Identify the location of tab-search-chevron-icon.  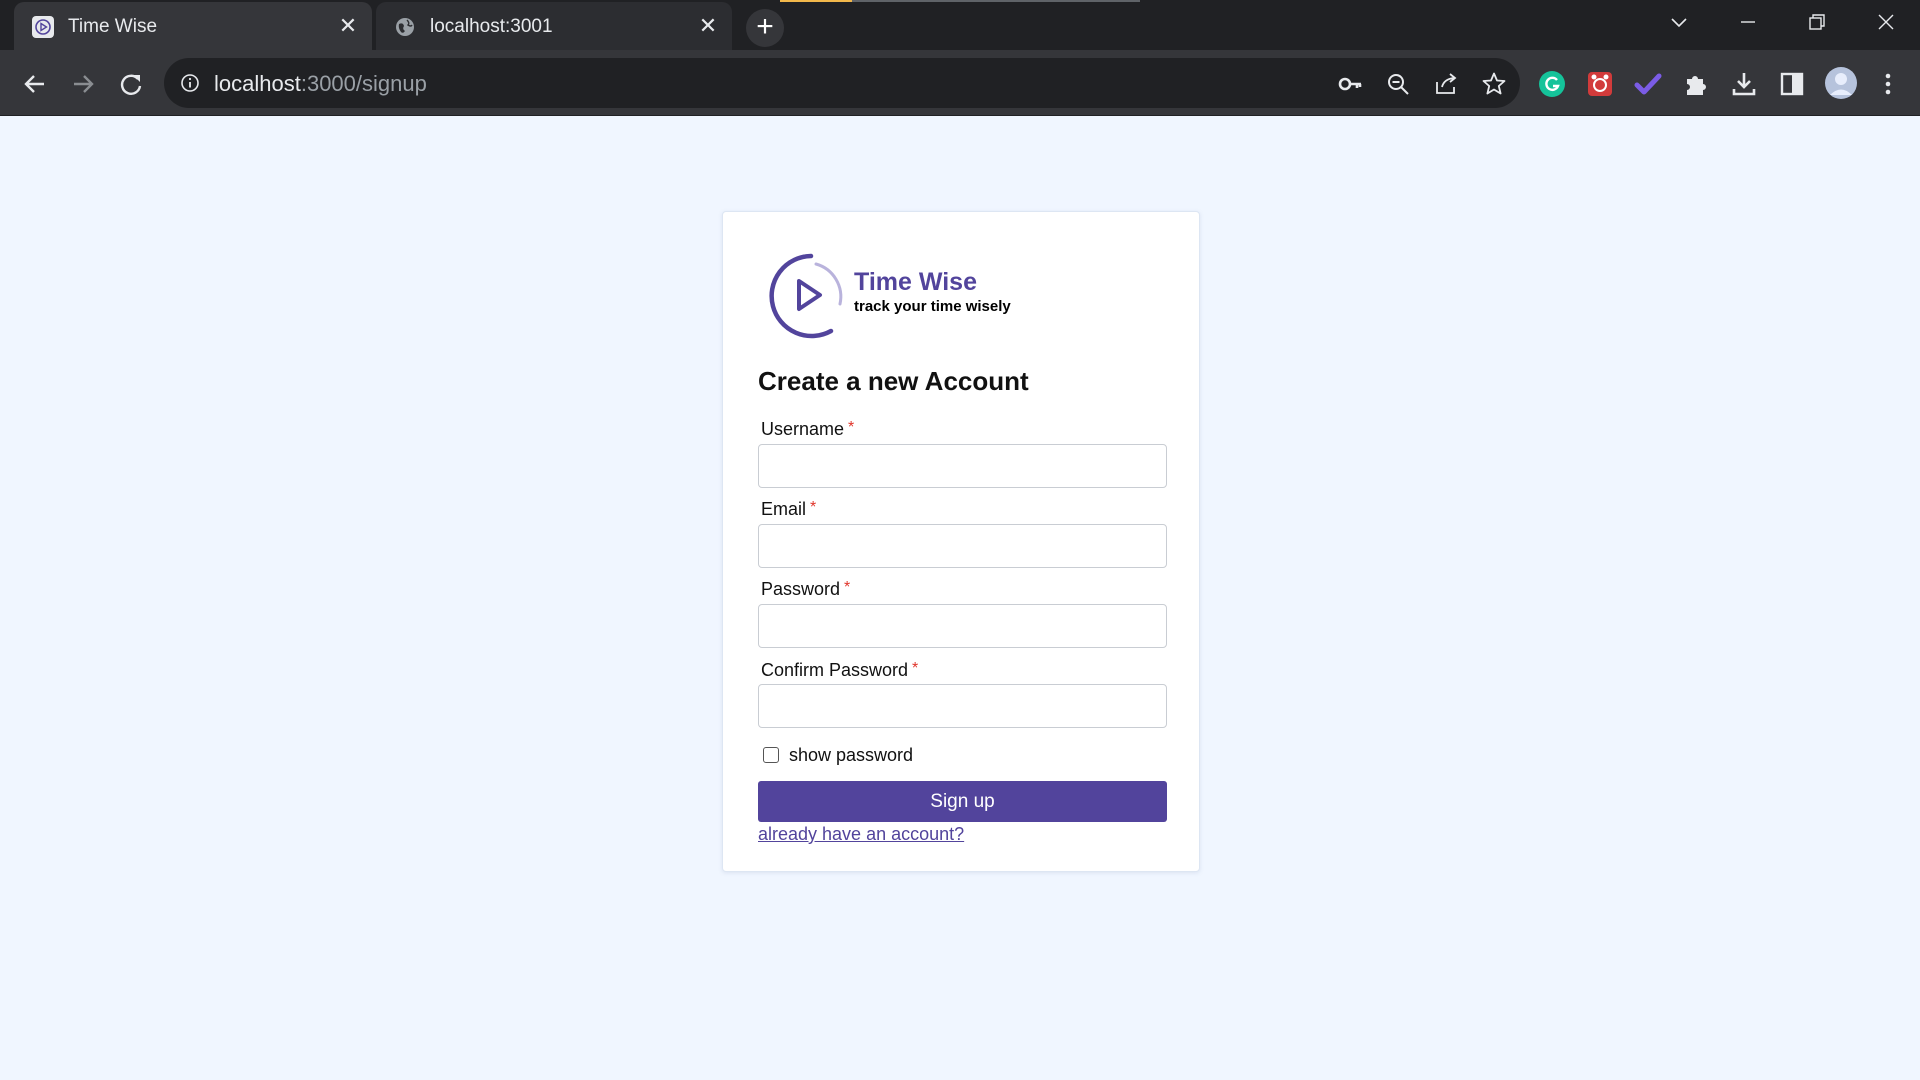
(1679, 23).